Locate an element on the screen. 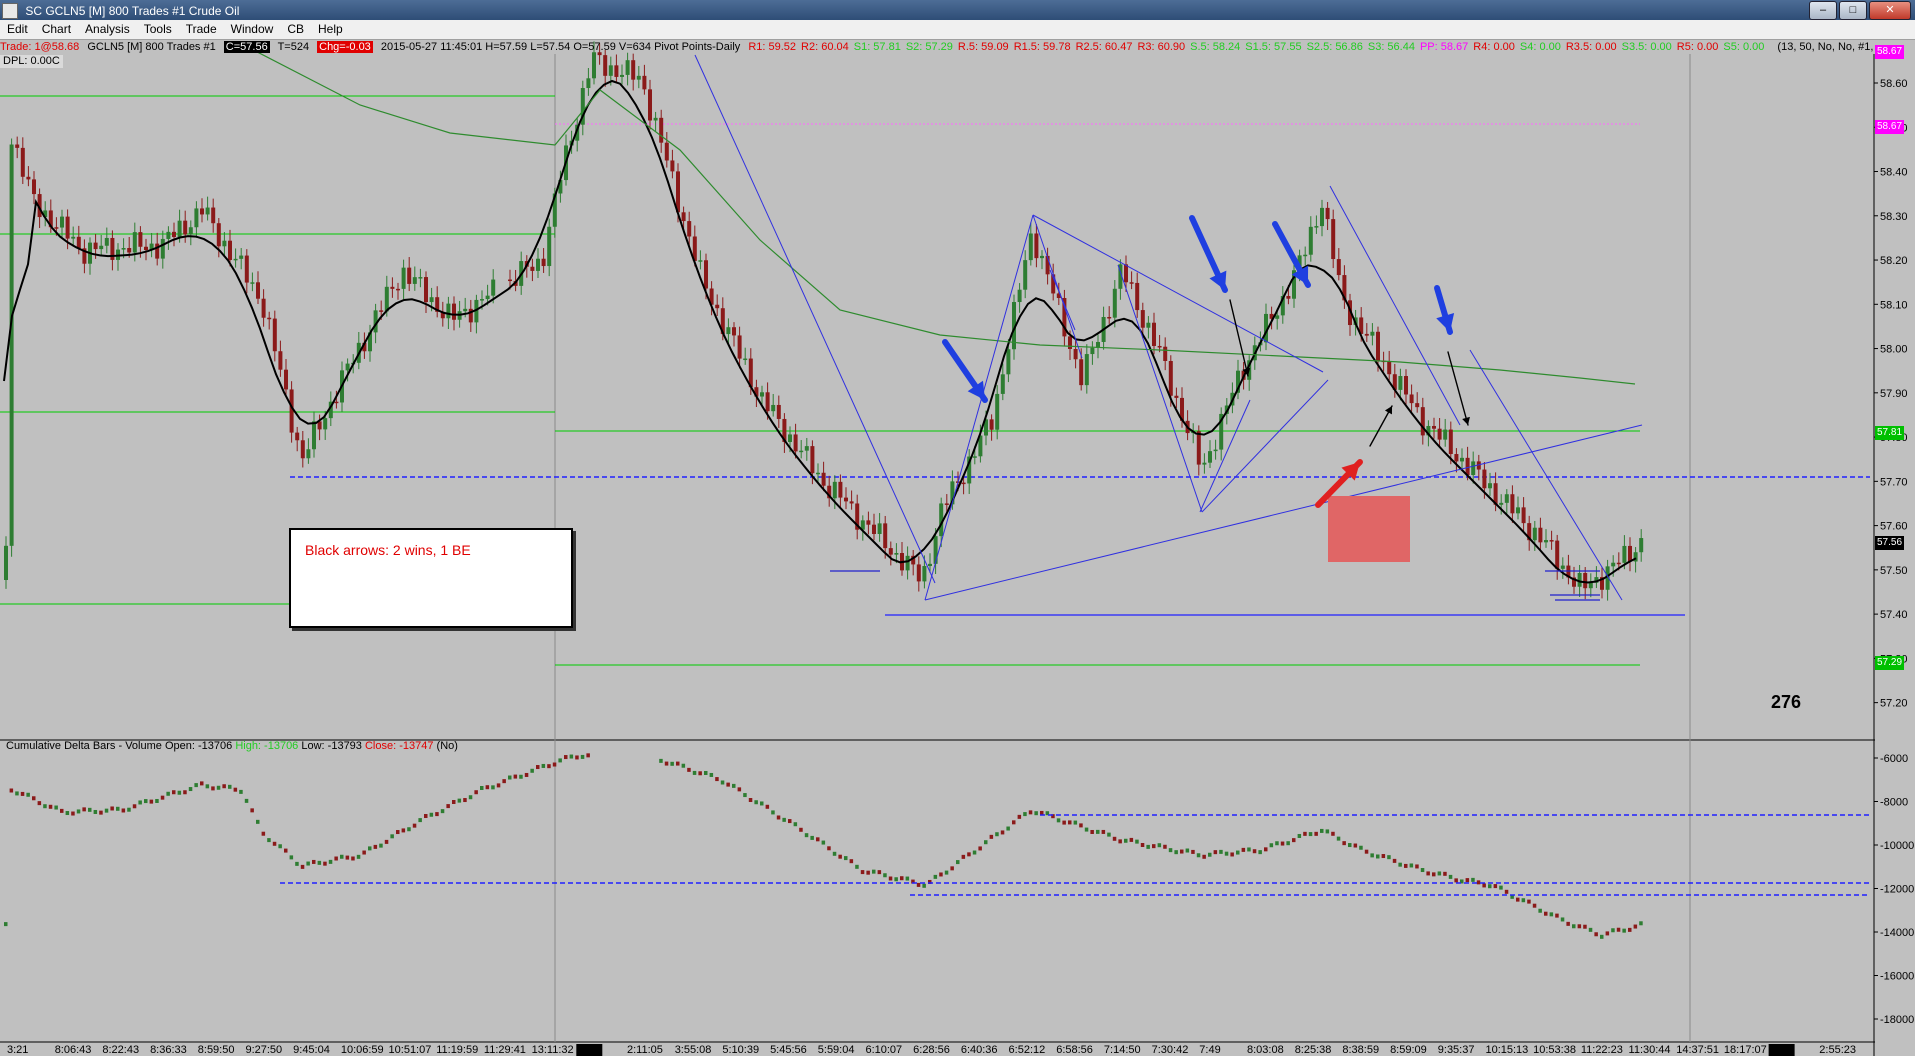  study-params: (13, 50, No, No, #1, N is located at coordinates (1826, 47).